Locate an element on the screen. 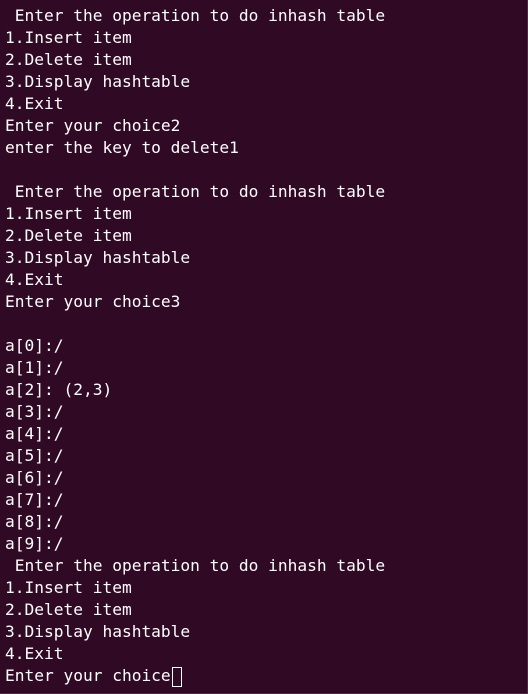 This screenshot has width=528, height=694. output-line: Enter your choice3 is located at coordinates (93, 301).